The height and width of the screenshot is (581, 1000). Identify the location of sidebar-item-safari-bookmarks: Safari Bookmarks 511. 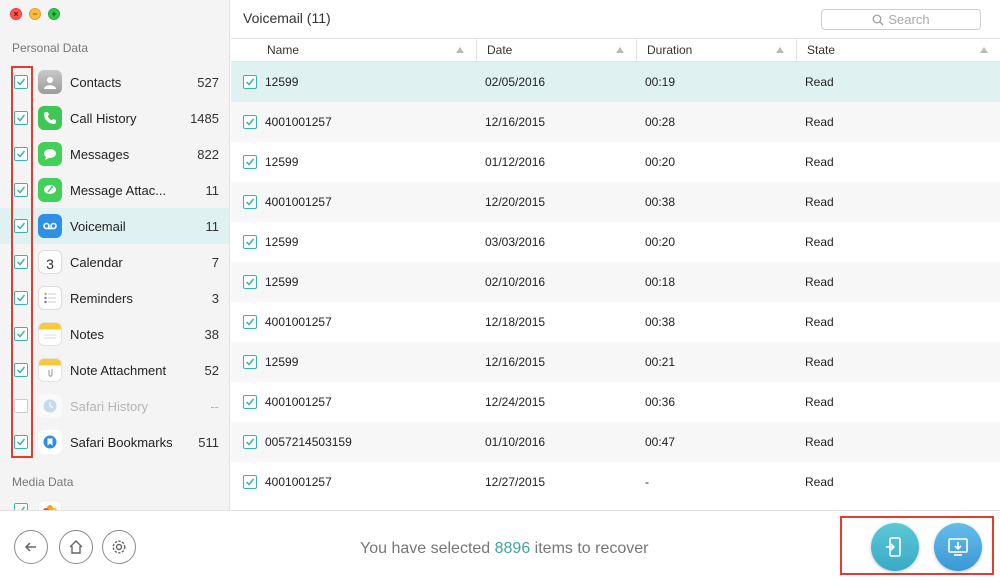
(114, 442).